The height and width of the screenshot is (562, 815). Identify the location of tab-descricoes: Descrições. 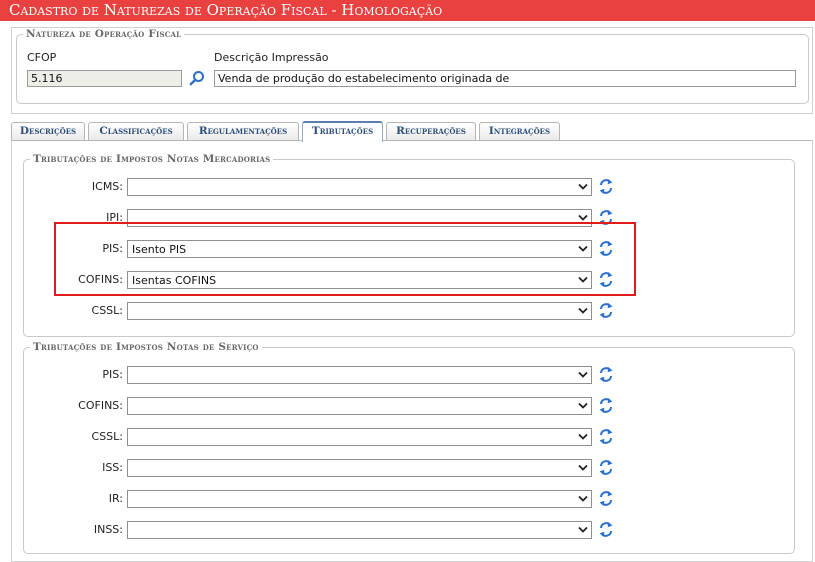
(48, 131).